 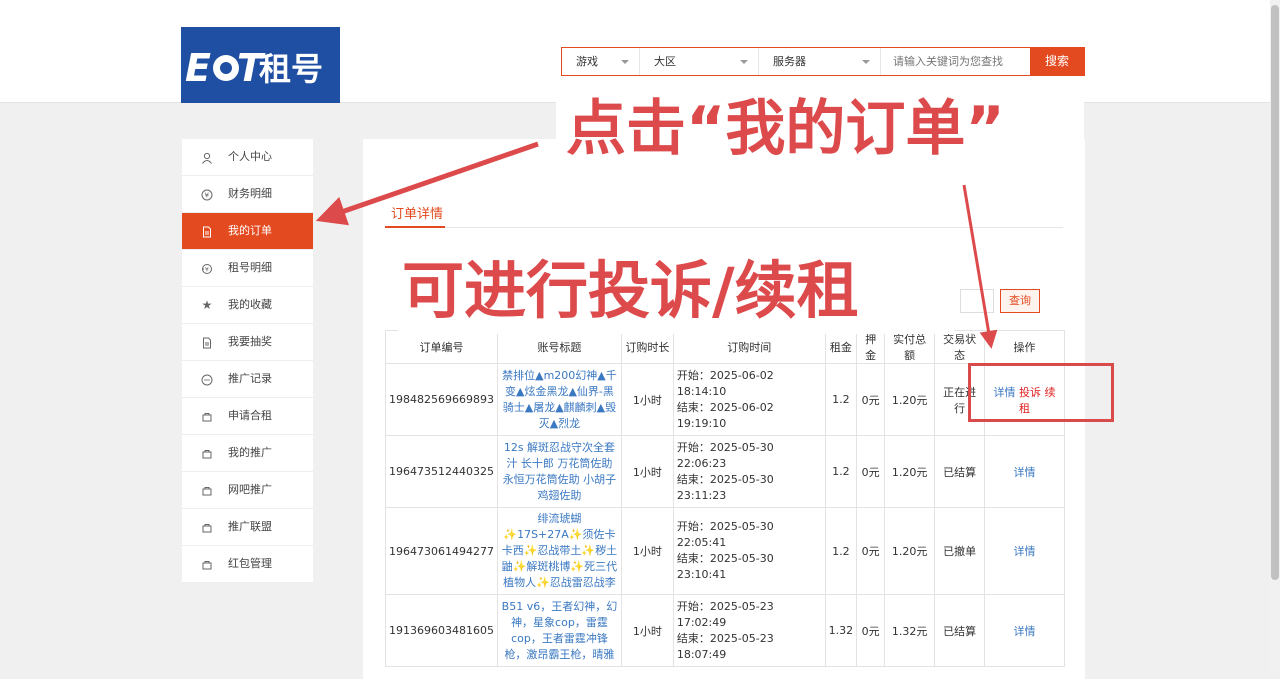 I want to click on order-end-time: 结束：2025-05-30 23:10:41, so click(x=725, y=566).